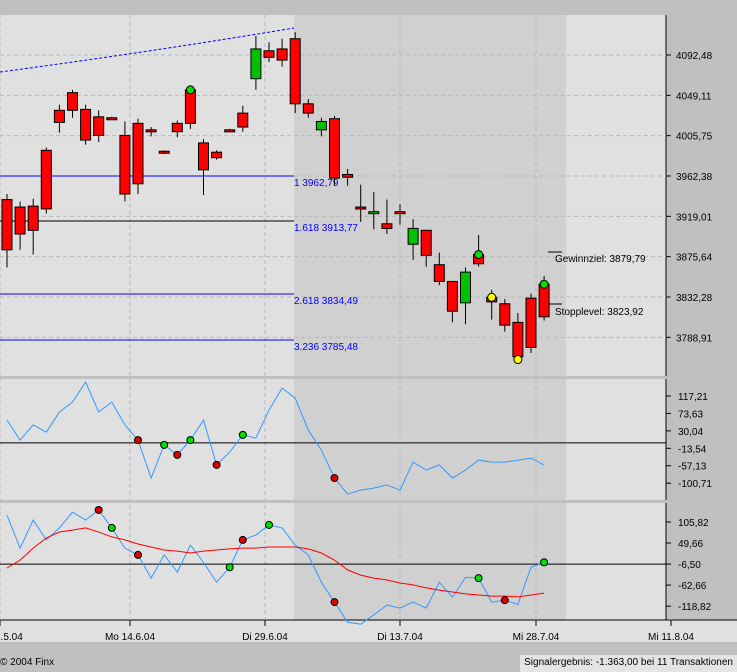 This screenshot has width=737, height=672. What do you see at coordinates (692, 449) in the screenshot?
I see `osc1-tick-label: -13,54` at bounding box center [692, 449].